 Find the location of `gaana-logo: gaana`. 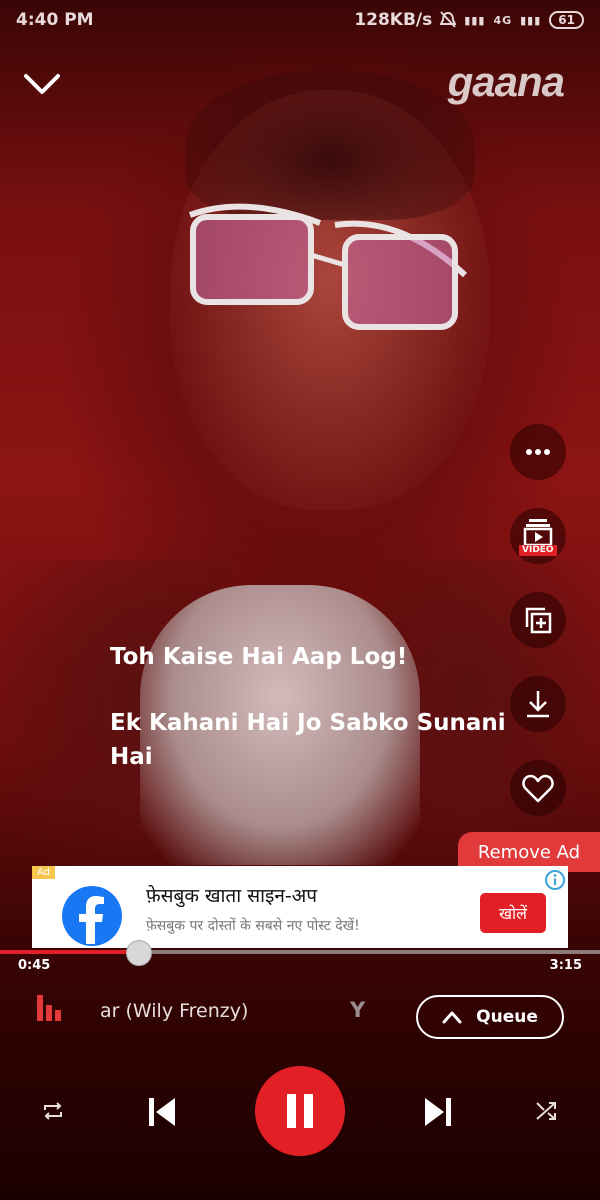

gaana-logo: gaana is located at coordinates (506, 81).